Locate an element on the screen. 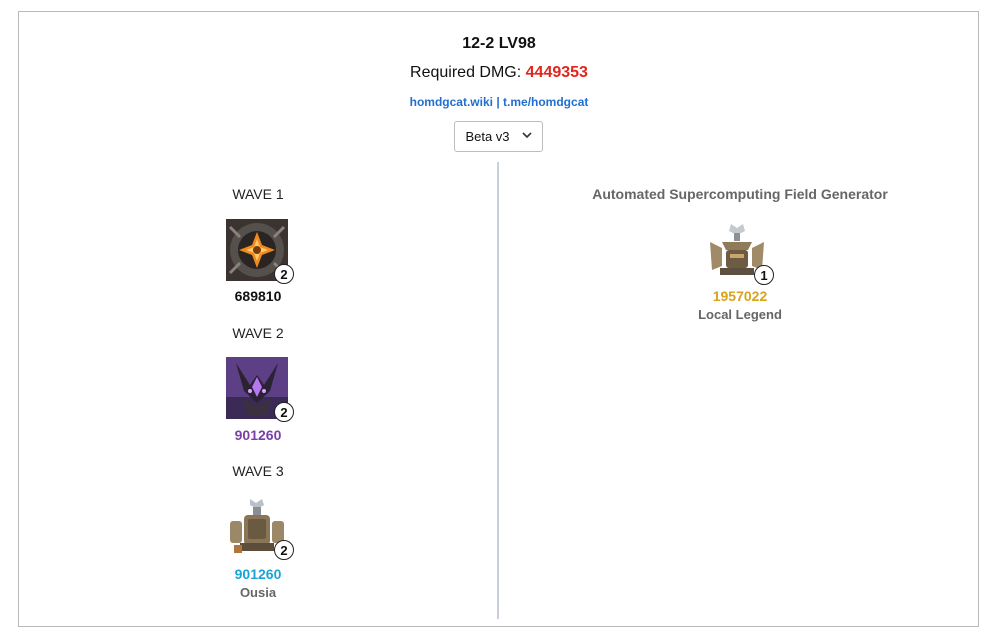 The height and width of the screenshot is (638, 998). wave-3-title: WAVE 3 is located at coordinates (258, 471).